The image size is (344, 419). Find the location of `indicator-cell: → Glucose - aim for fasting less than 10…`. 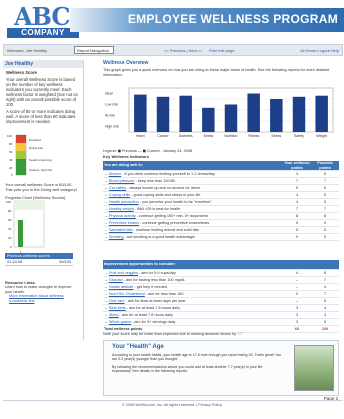

indicator-cell: → Glucose - aim for fasting less than 10… is located at coordinates (193, 280).